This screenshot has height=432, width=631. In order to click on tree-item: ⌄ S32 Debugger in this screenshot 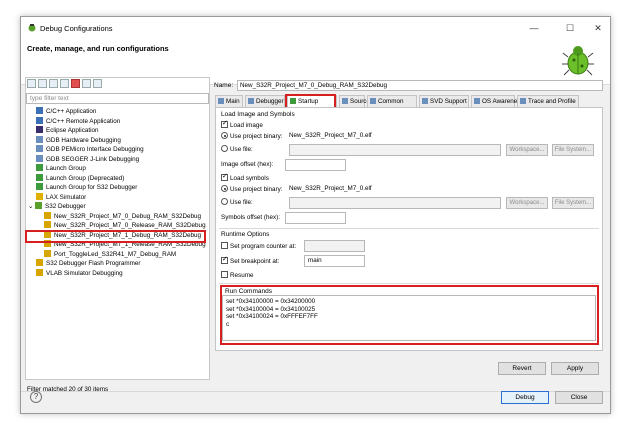, I will do `click(117, 207)`.